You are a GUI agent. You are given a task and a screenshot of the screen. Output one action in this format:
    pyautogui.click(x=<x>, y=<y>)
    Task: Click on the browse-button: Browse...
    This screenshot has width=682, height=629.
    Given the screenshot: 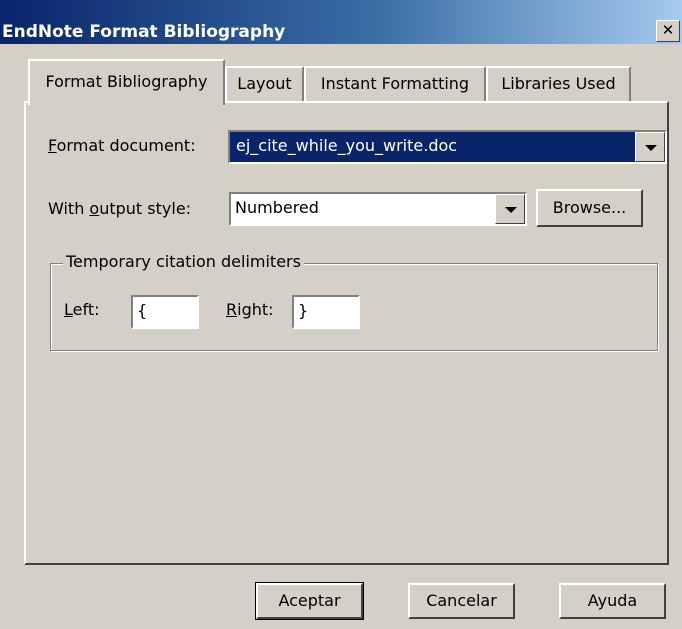 What is the action you would take?
    pyautogui.click(x=589, y=208)
    